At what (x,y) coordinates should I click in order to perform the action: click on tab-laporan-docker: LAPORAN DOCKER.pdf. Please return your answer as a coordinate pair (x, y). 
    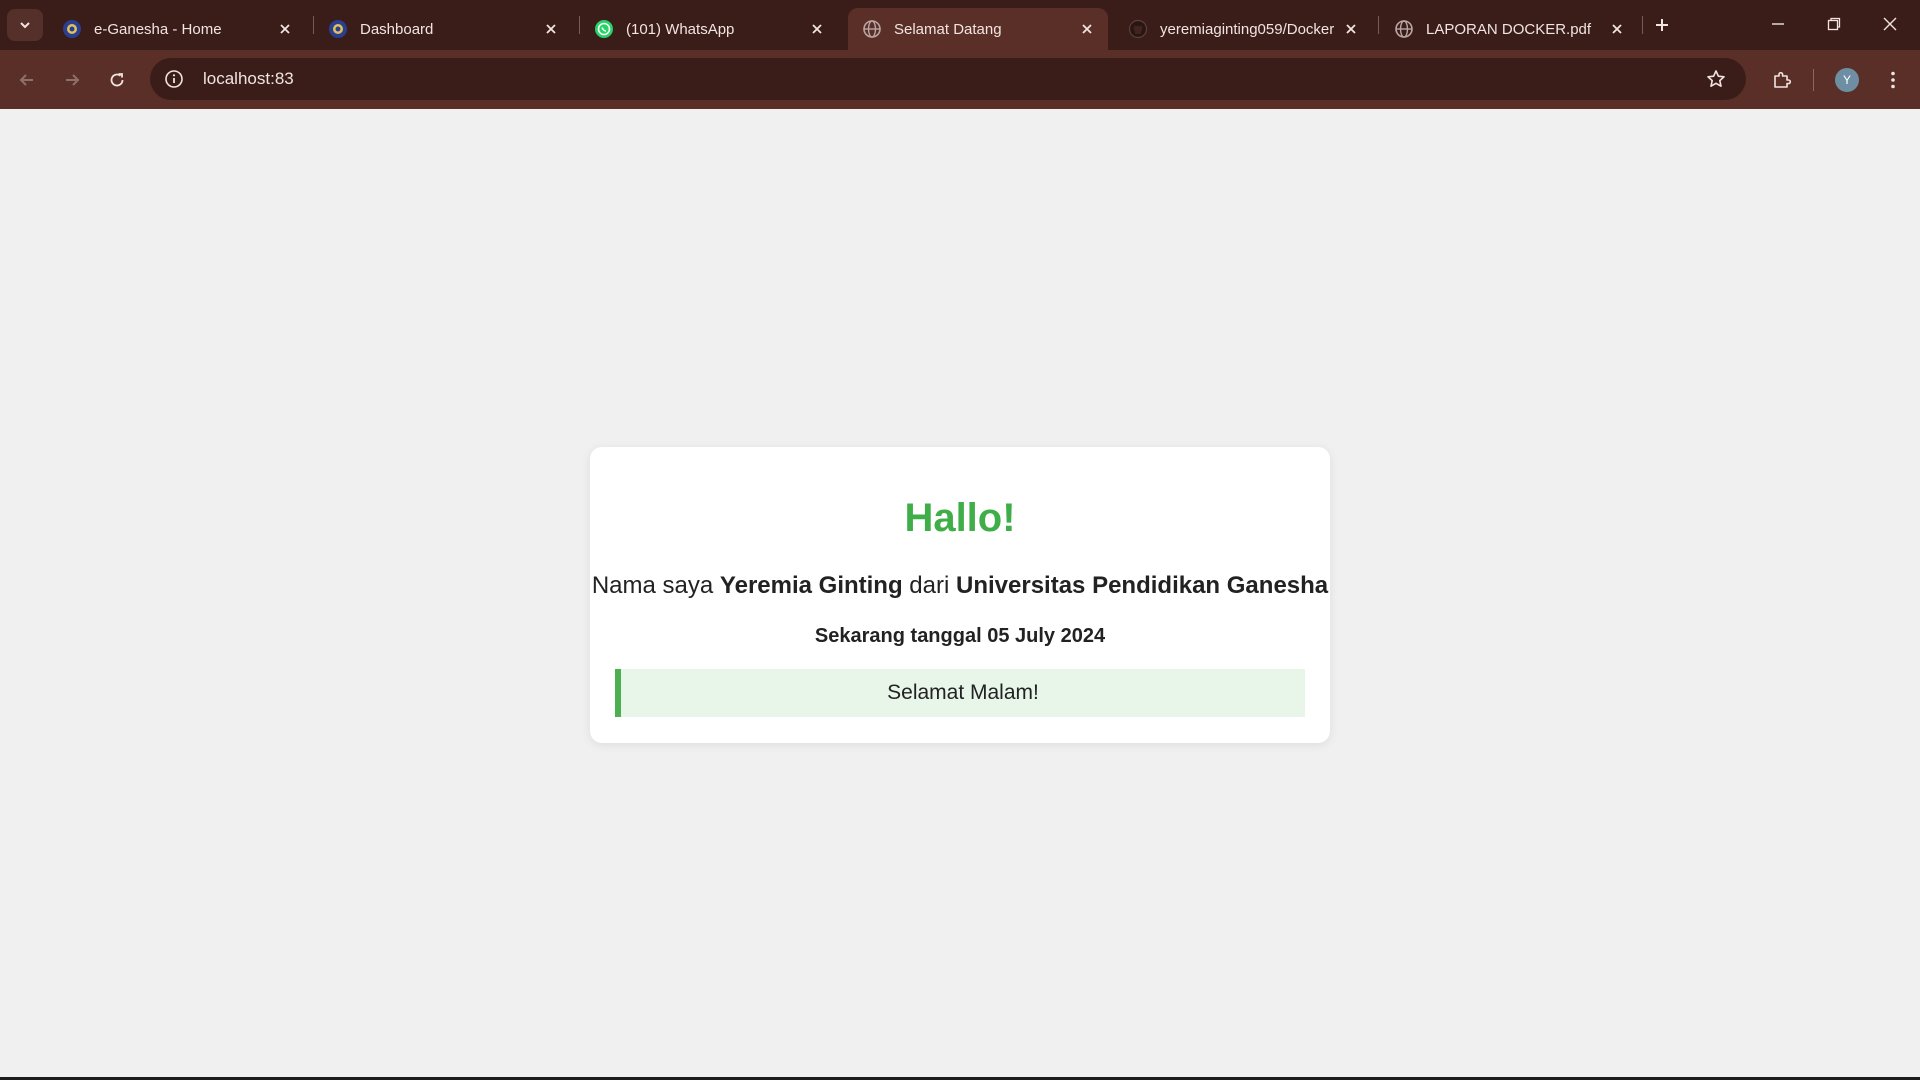
    Looking at the image, I should click on (1509, 29).